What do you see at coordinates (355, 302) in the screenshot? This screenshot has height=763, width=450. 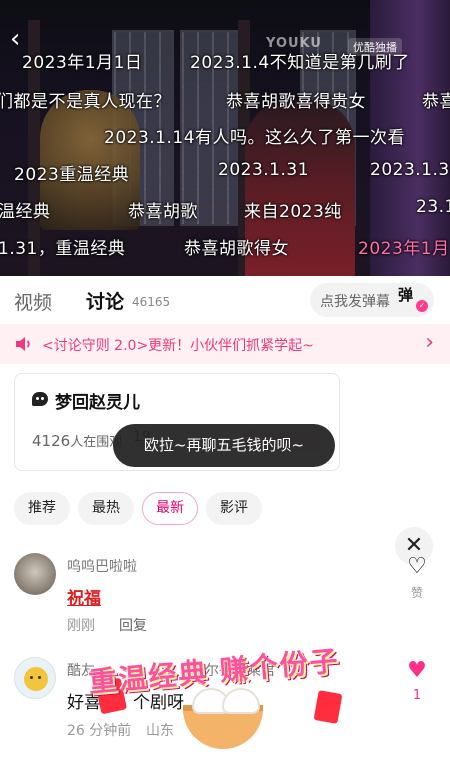 I see `danmaku-input-placeholder: 点我发弹幕` at bounding box center [355, 302].